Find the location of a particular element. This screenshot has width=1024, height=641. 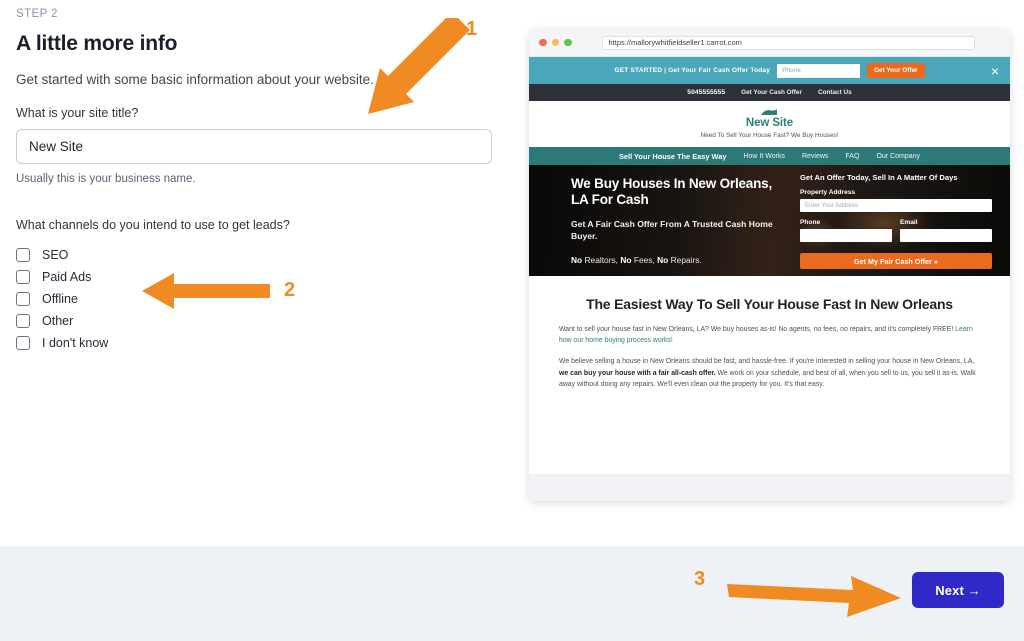

next-button: Next → is located at coordinates (958, 590).